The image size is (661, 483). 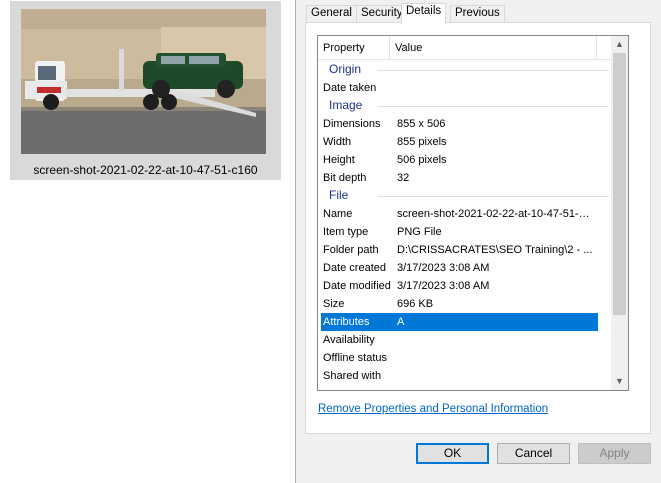 I want to click on row-value: 696 KB, so click(x=415, y=304).